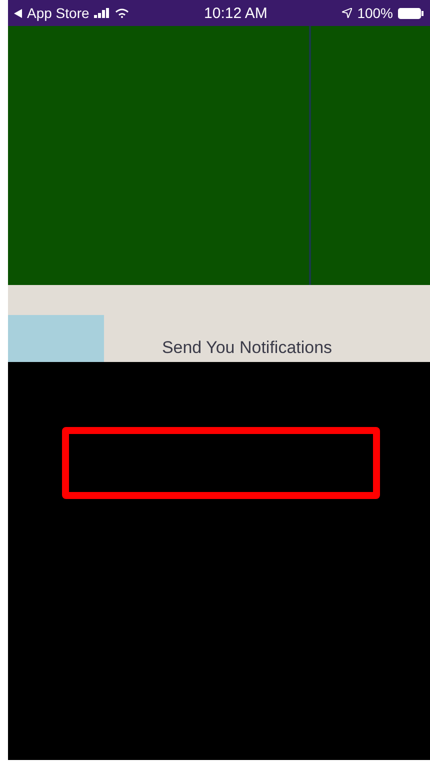 The width and height of the screenshot is (430, 765). I want to click on status-time: 10:12 AM, so click(236, 13).